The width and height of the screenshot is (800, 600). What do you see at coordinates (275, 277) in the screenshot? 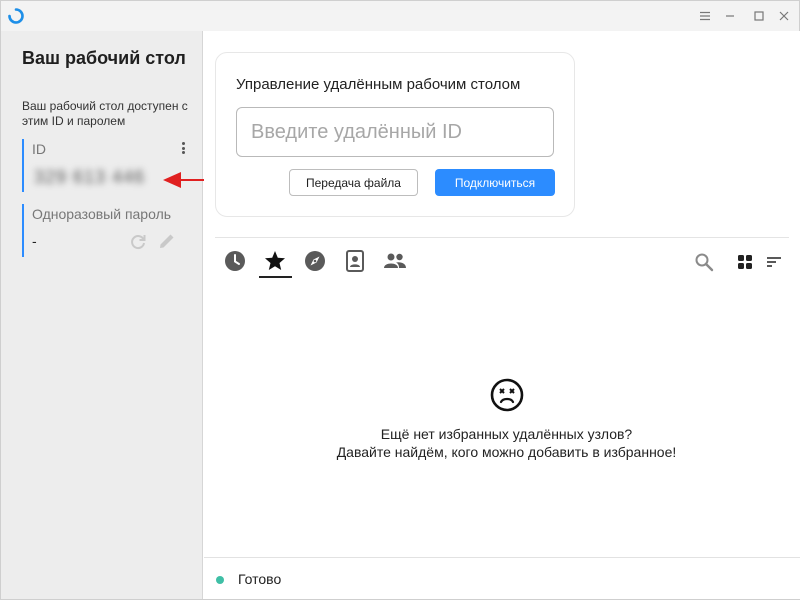
I see `active-tab-indicator` at bounding box center [275, 277].